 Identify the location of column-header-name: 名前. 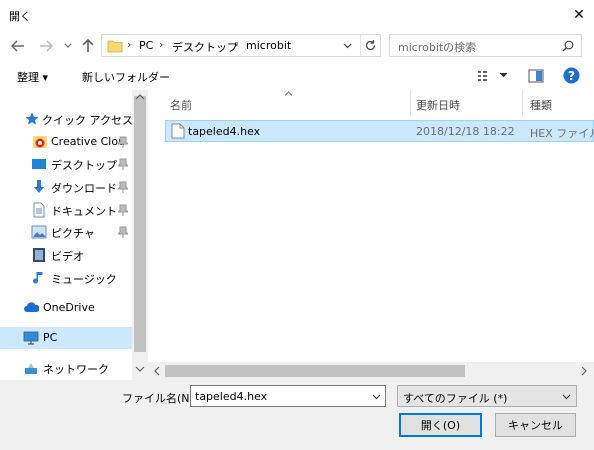
(181, 105).